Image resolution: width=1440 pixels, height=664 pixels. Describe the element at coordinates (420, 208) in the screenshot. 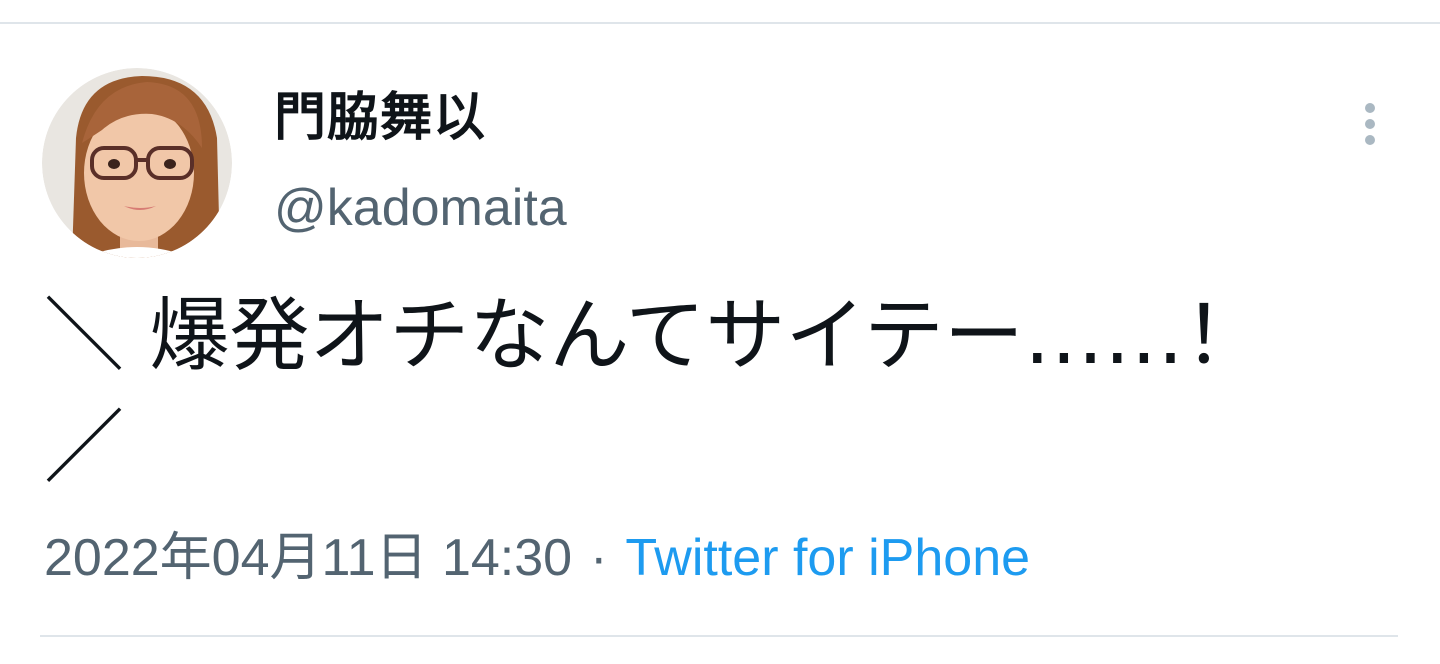

I see `author-handle: @kadomaita` at that location.